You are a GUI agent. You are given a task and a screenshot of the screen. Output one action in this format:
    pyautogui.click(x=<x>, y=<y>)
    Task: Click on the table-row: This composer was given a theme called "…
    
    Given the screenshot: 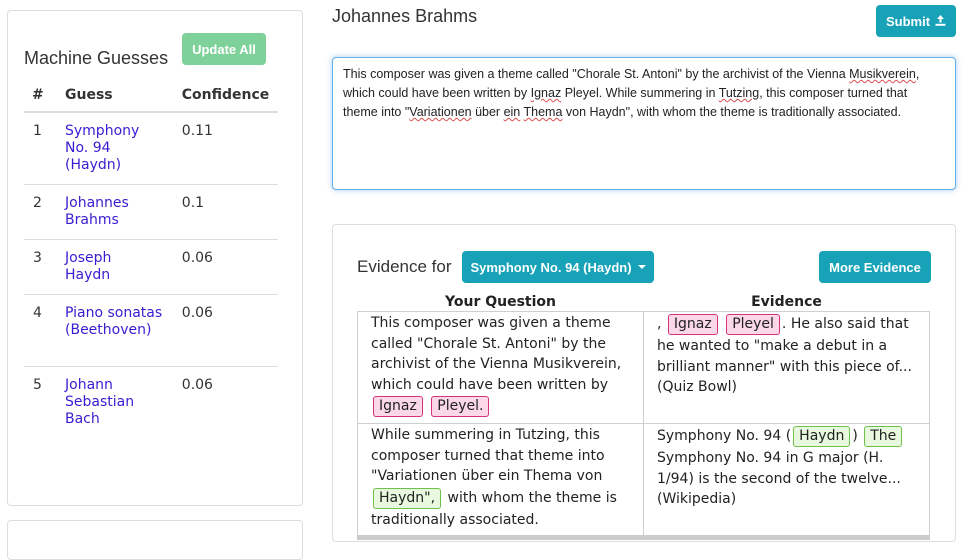 What is the action you would take?
    pyautogui.click(x=643, y=367)
    